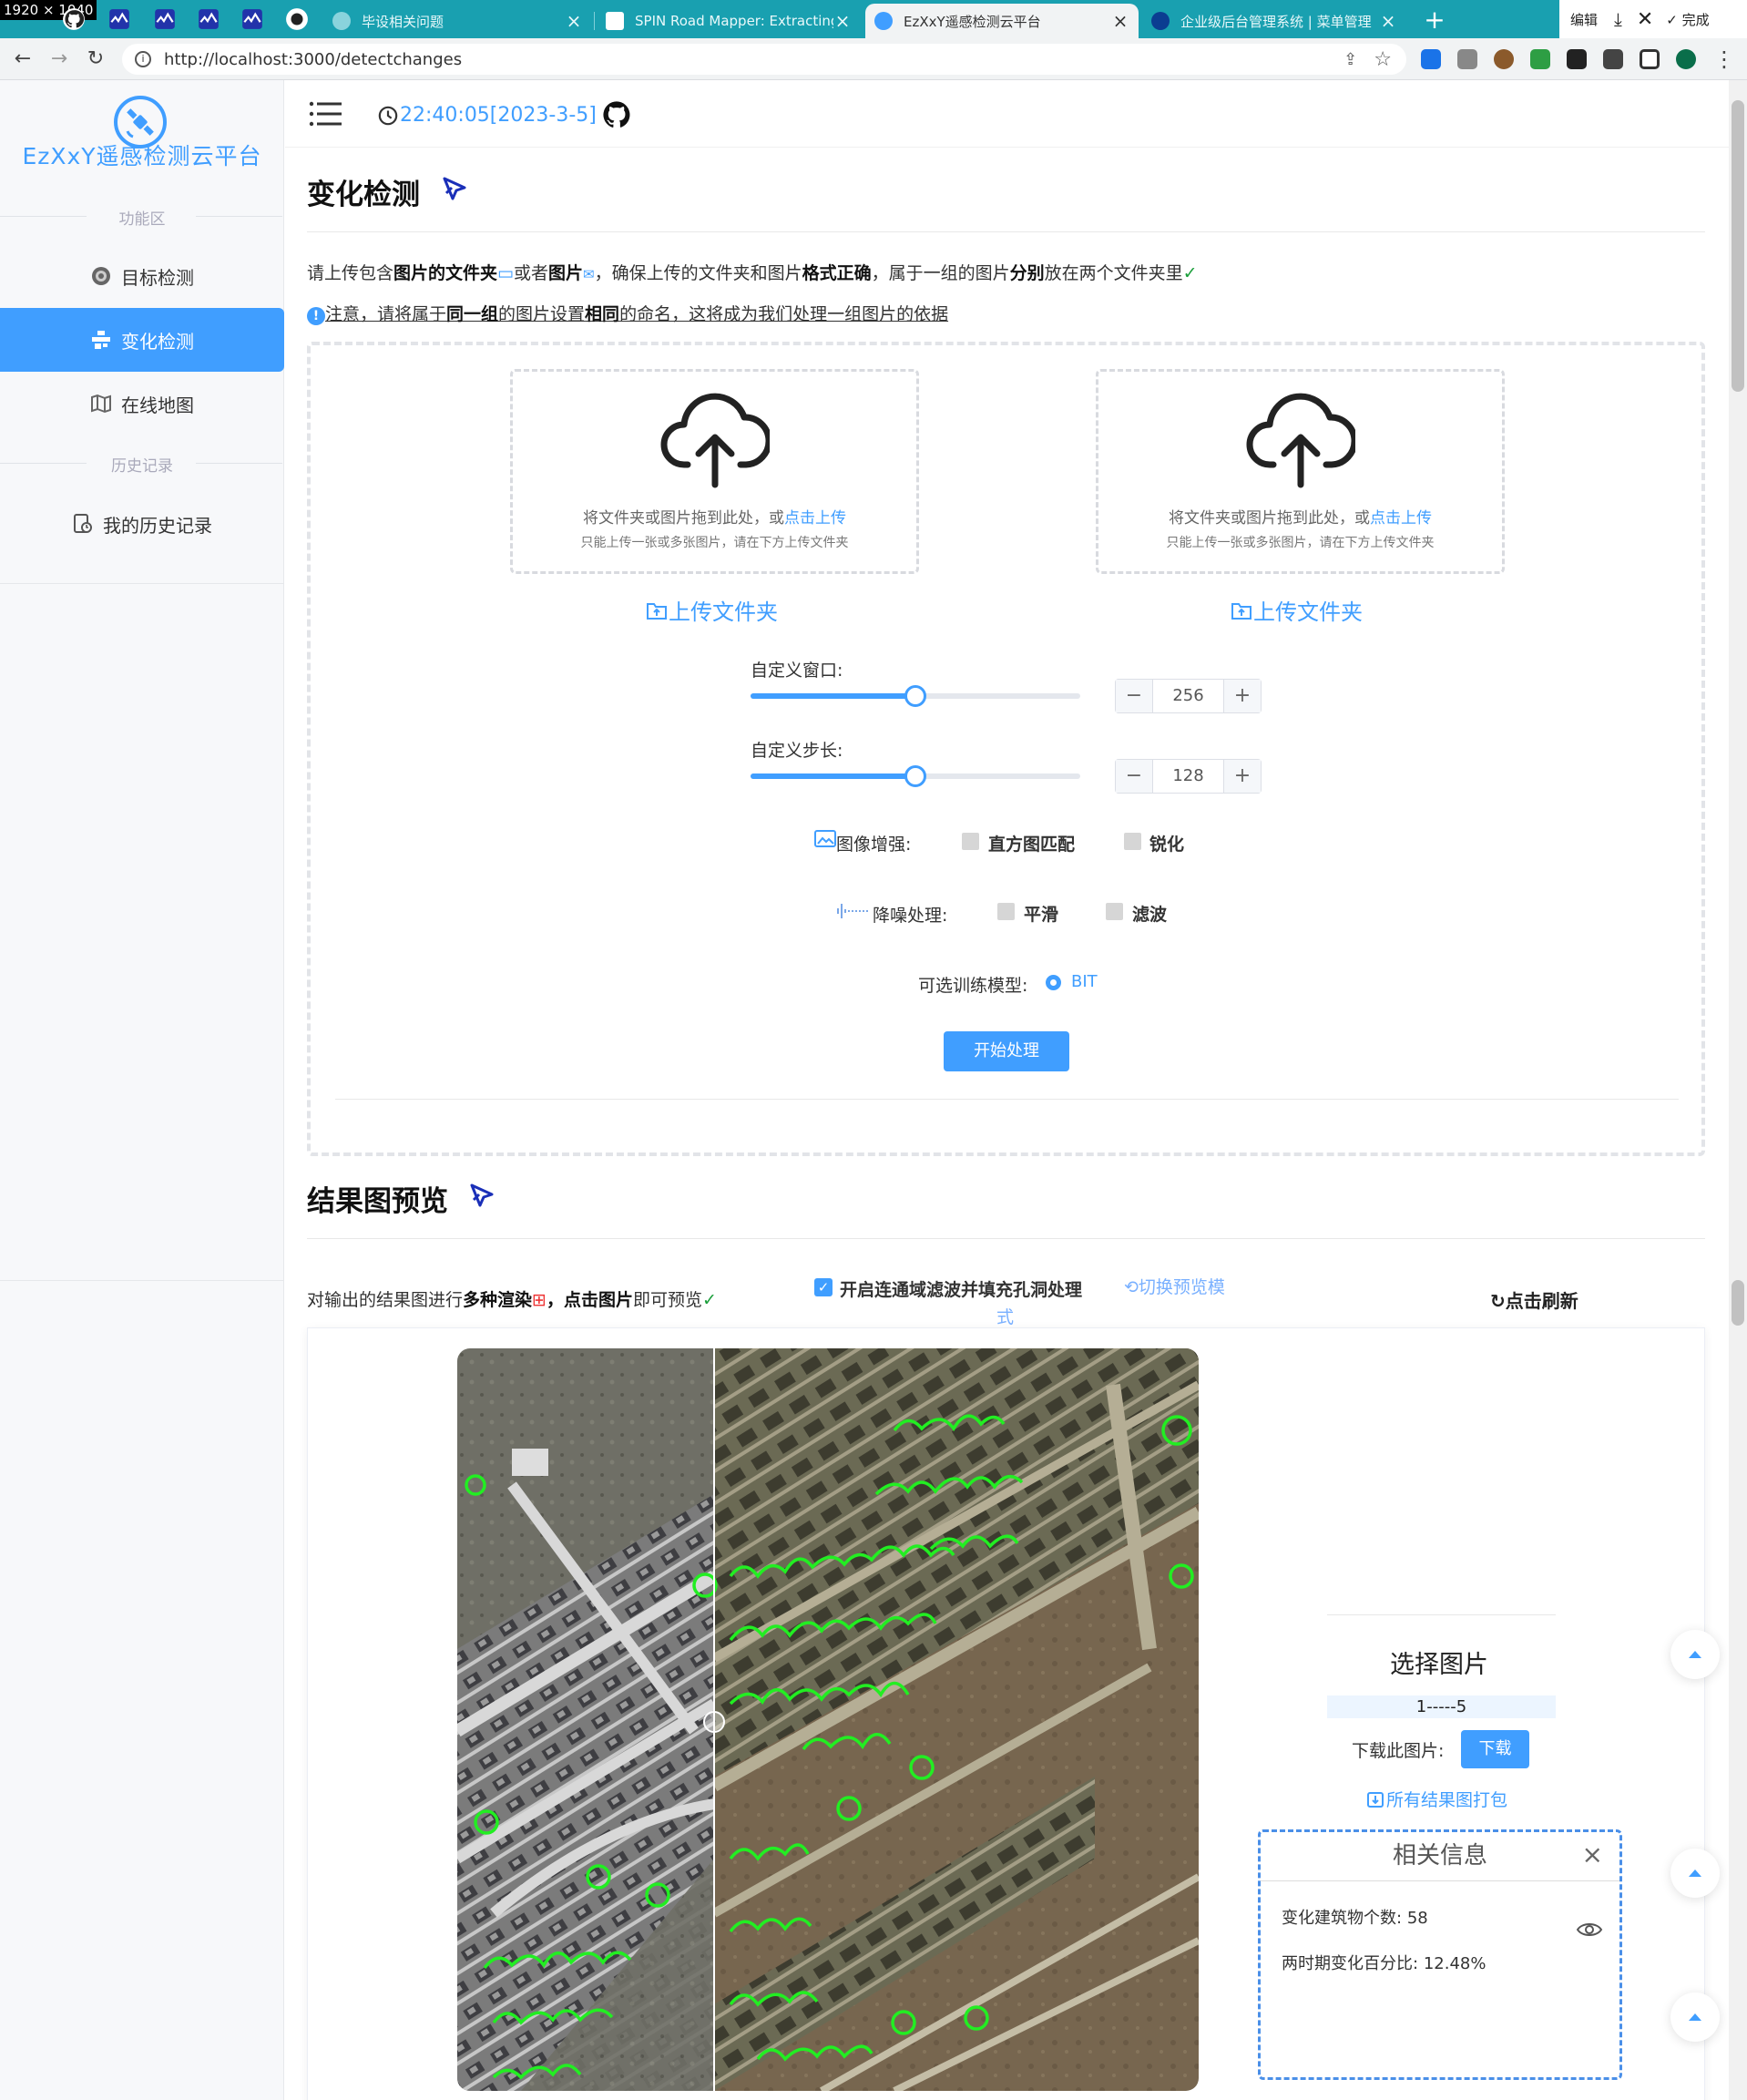  I want to click on extensions-puzzle-icon, so click(1613, 59).